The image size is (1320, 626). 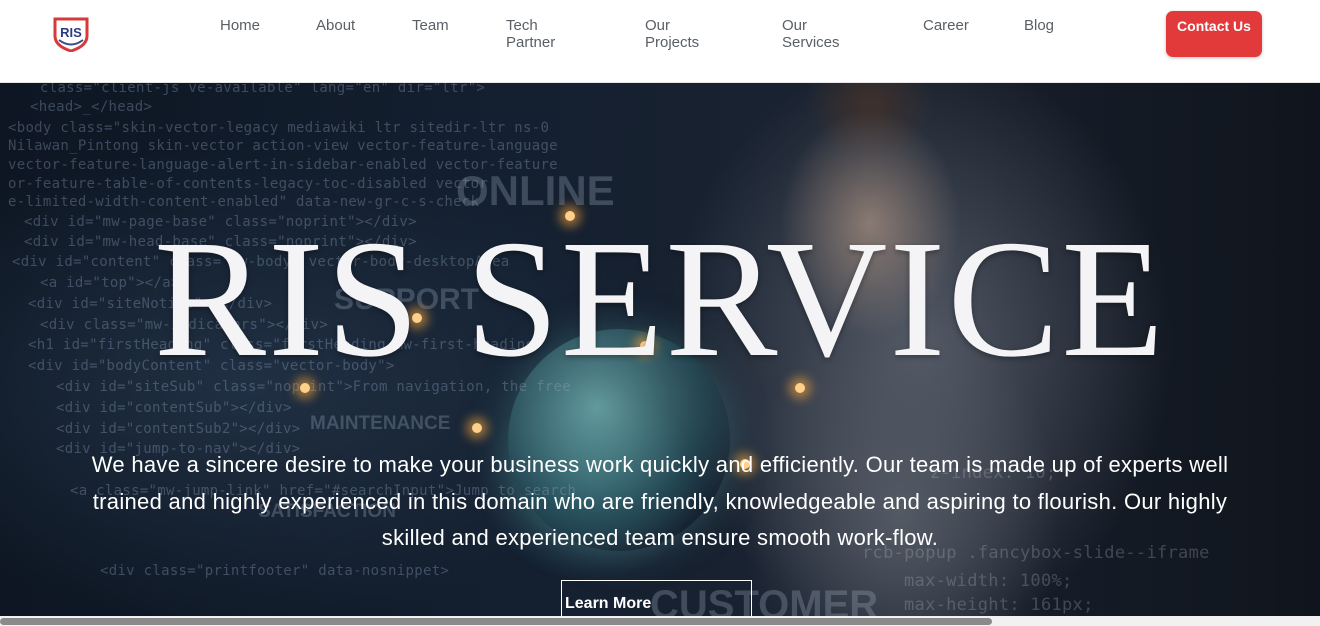 What do you see at coordinates (676, 34) in the screenshot?
I see `nav-our-projects: Our Projects` at bounding box center [676, 34].